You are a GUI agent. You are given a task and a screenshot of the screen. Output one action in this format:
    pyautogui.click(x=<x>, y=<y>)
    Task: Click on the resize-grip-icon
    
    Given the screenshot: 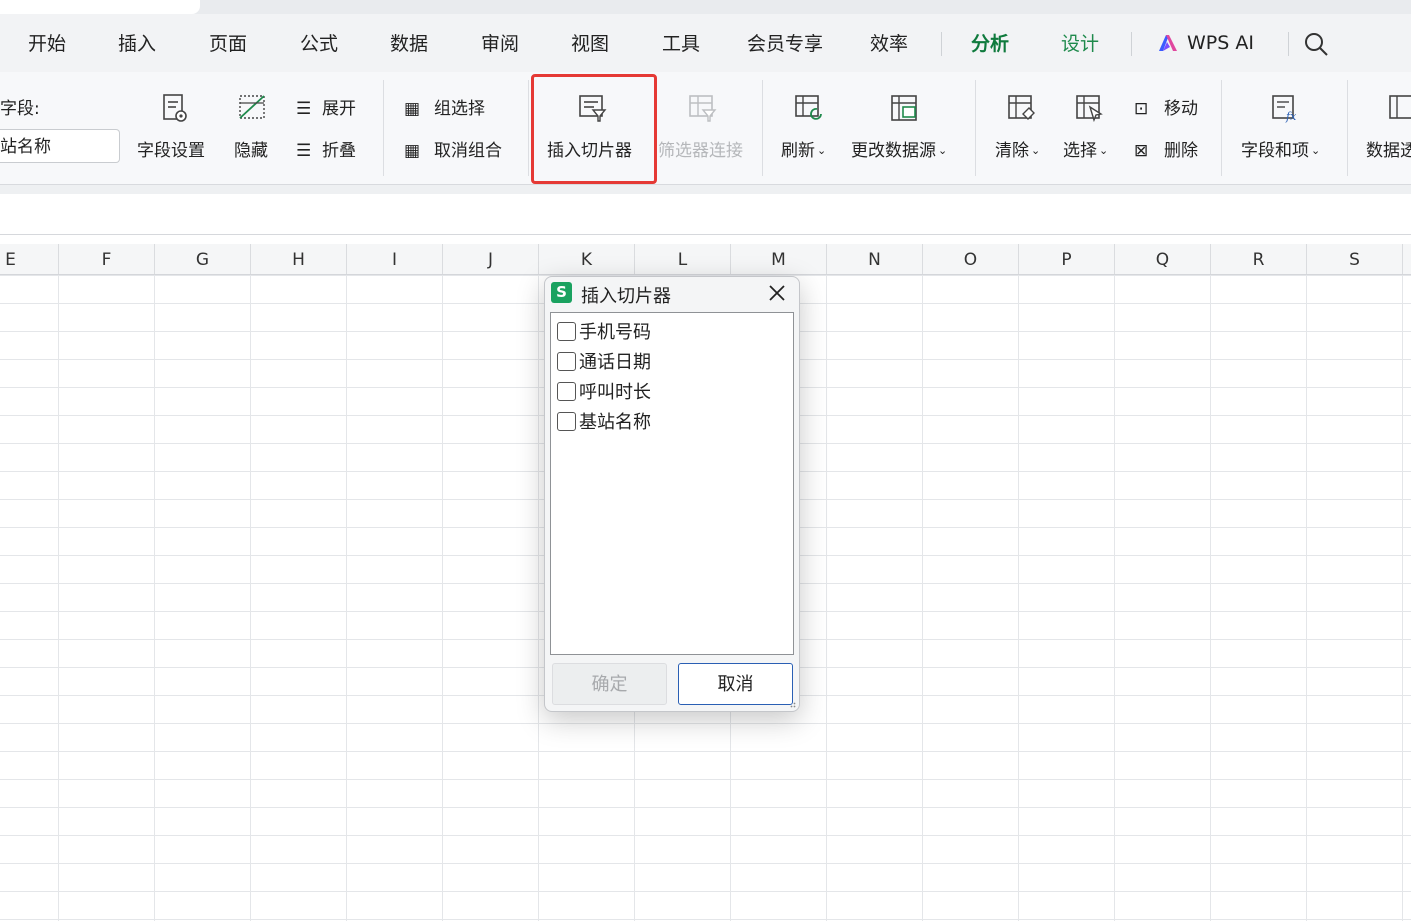 What is the action you would take?
    pyautogui.click(x=792, y=704)
    